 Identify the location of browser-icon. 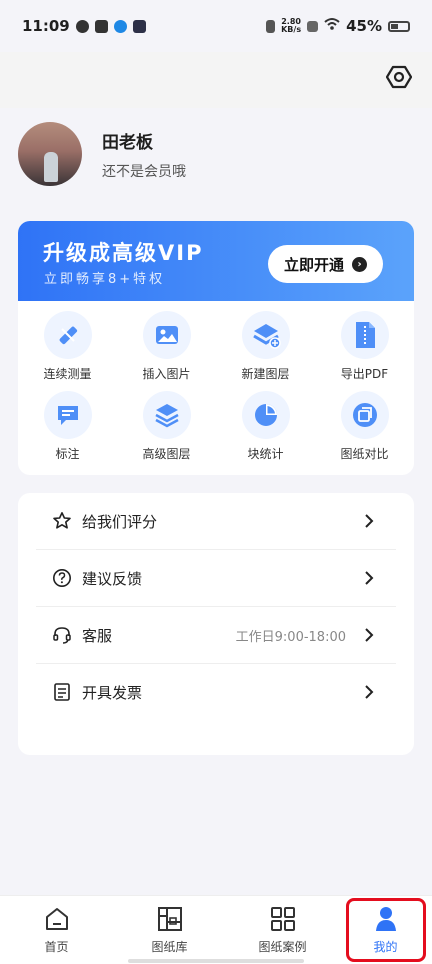
(120, 26).